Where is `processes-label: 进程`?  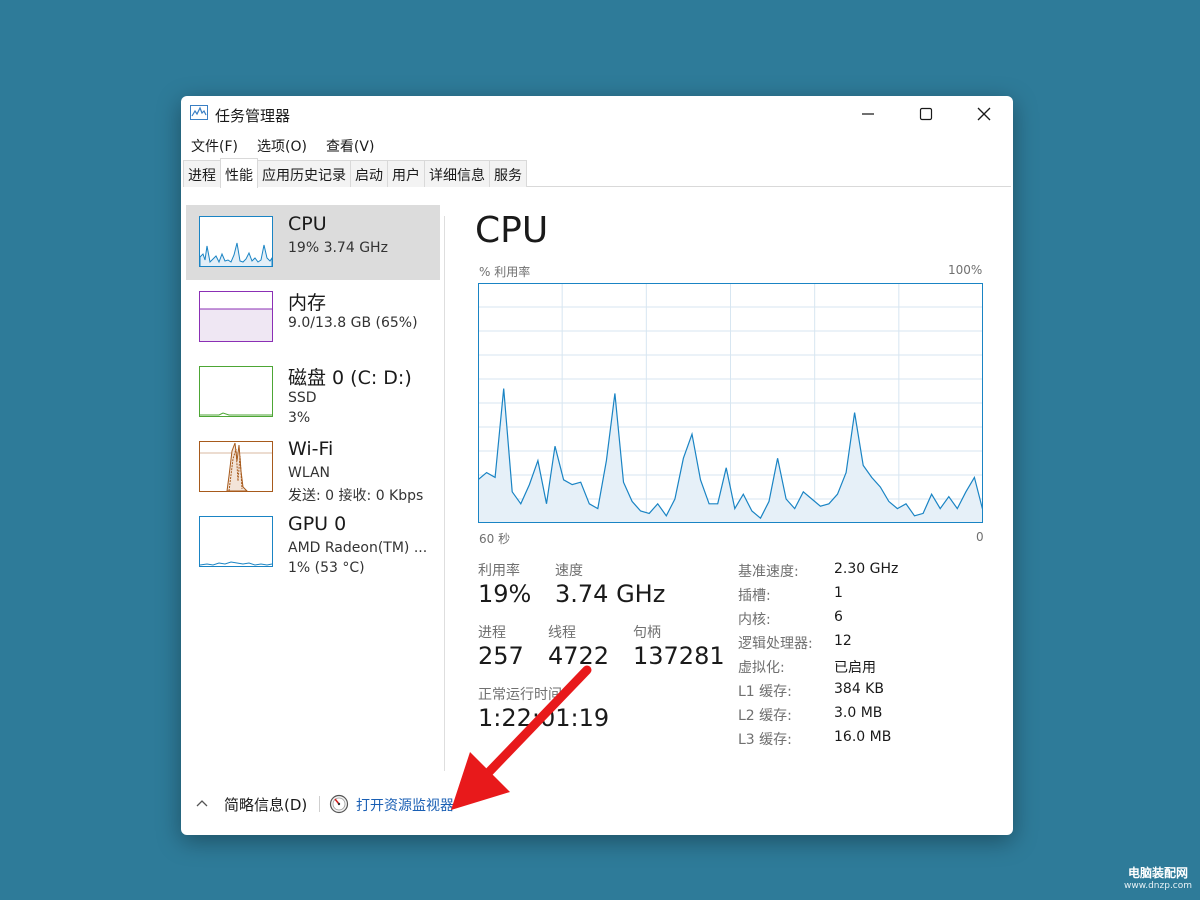
processes-label: 进程 is located at coordinates (492, 633).